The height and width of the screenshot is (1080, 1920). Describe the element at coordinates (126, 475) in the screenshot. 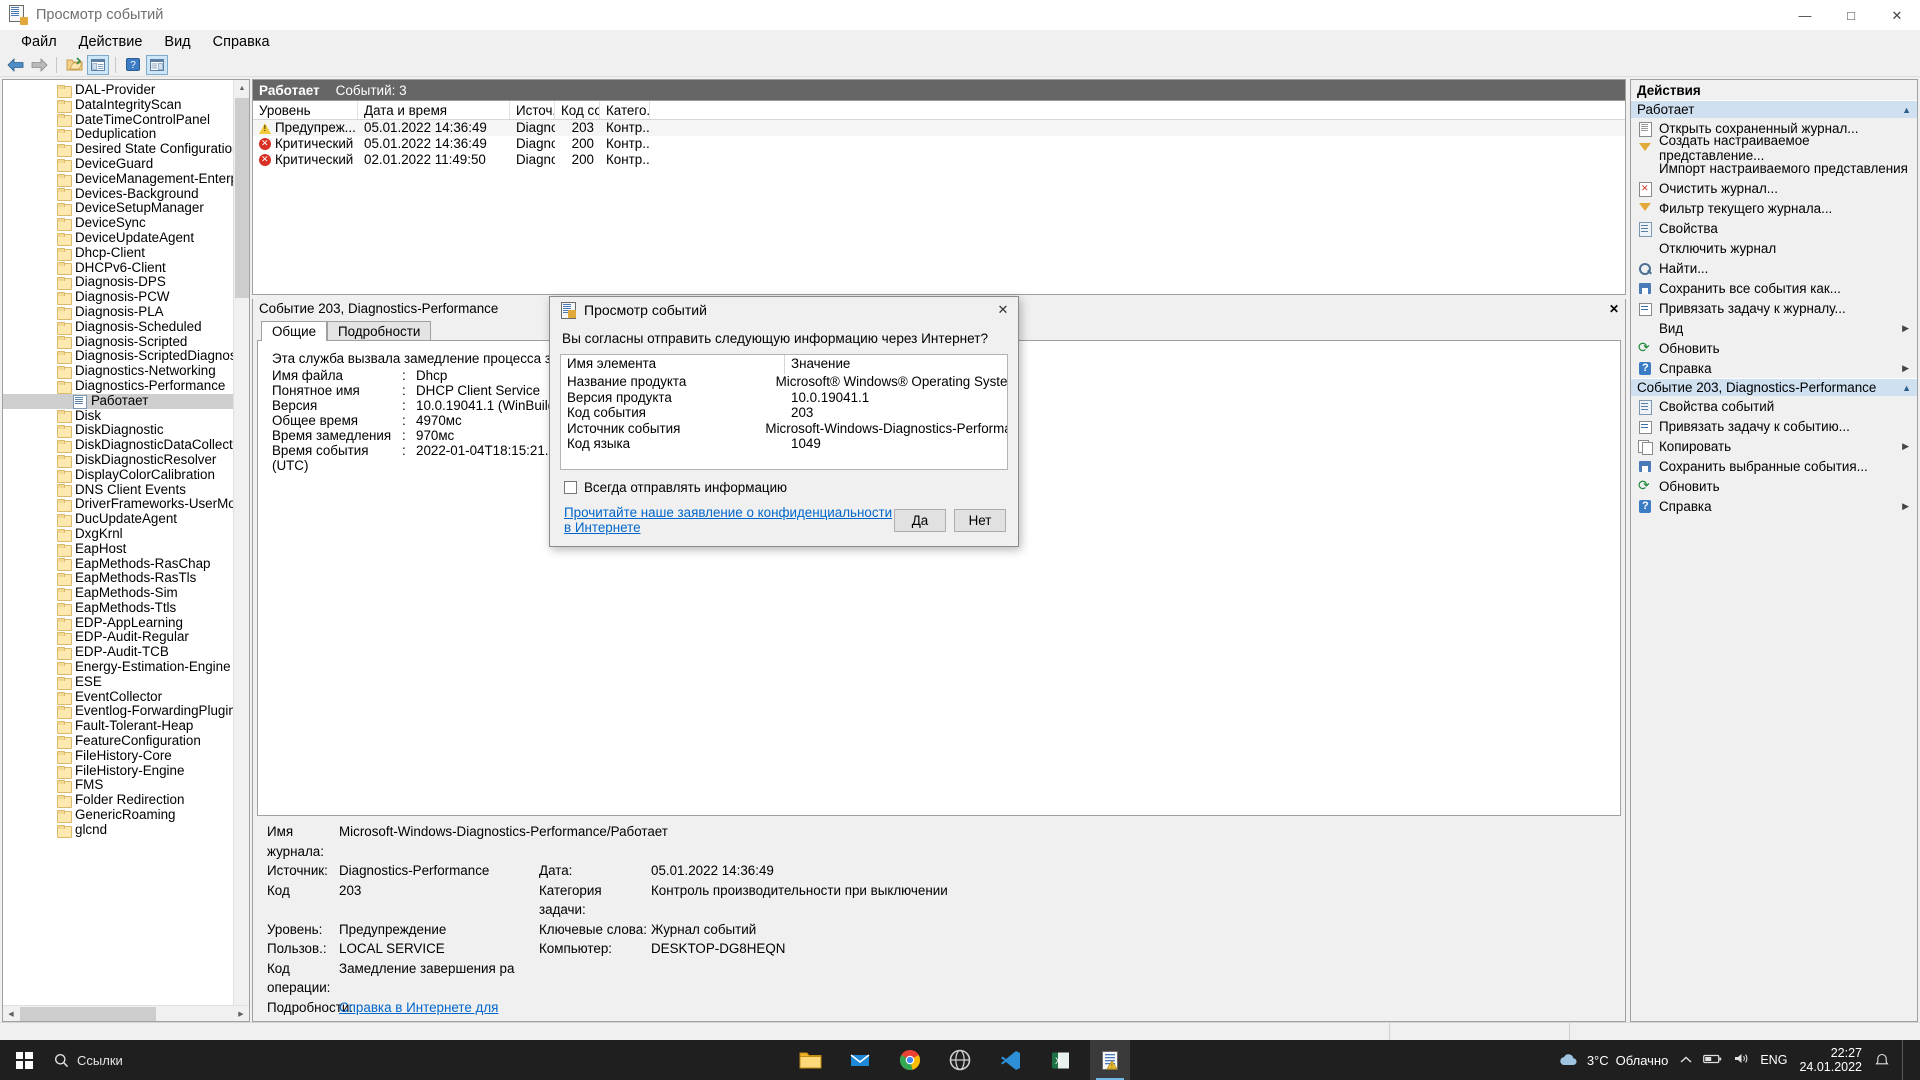

I see `tree-item-displaycolorcalibration: ›DisplayColorCalibration` at that location.